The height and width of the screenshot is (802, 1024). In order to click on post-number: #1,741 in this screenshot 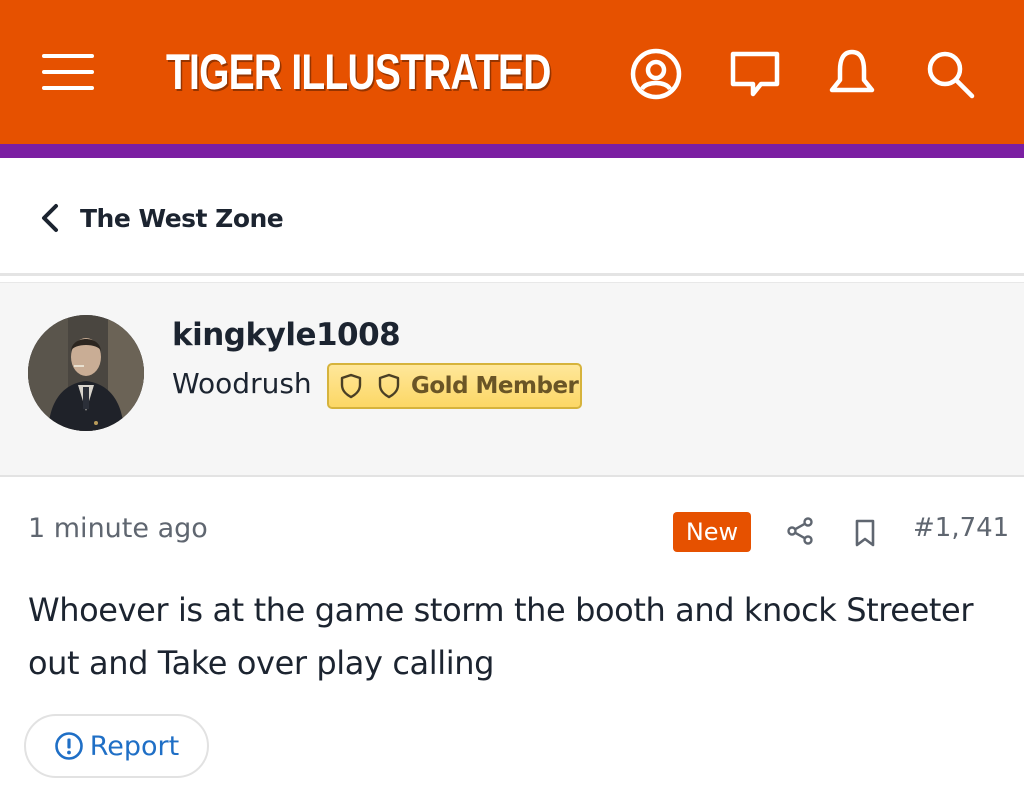, I will do `click(961, 528)`.